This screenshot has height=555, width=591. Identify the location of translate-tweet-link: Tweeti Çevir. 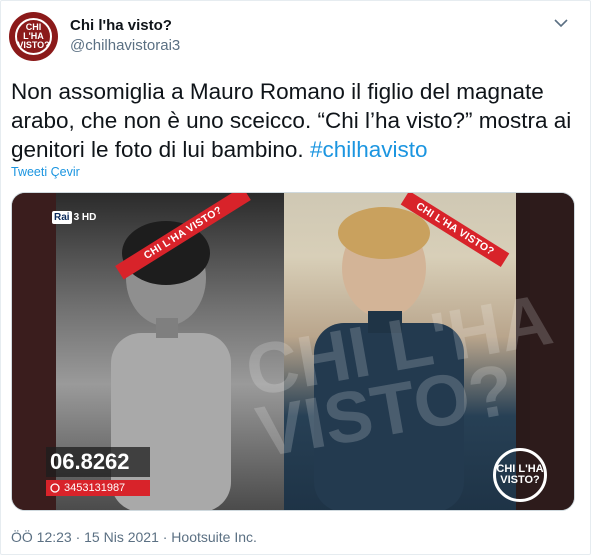
(45, 172).